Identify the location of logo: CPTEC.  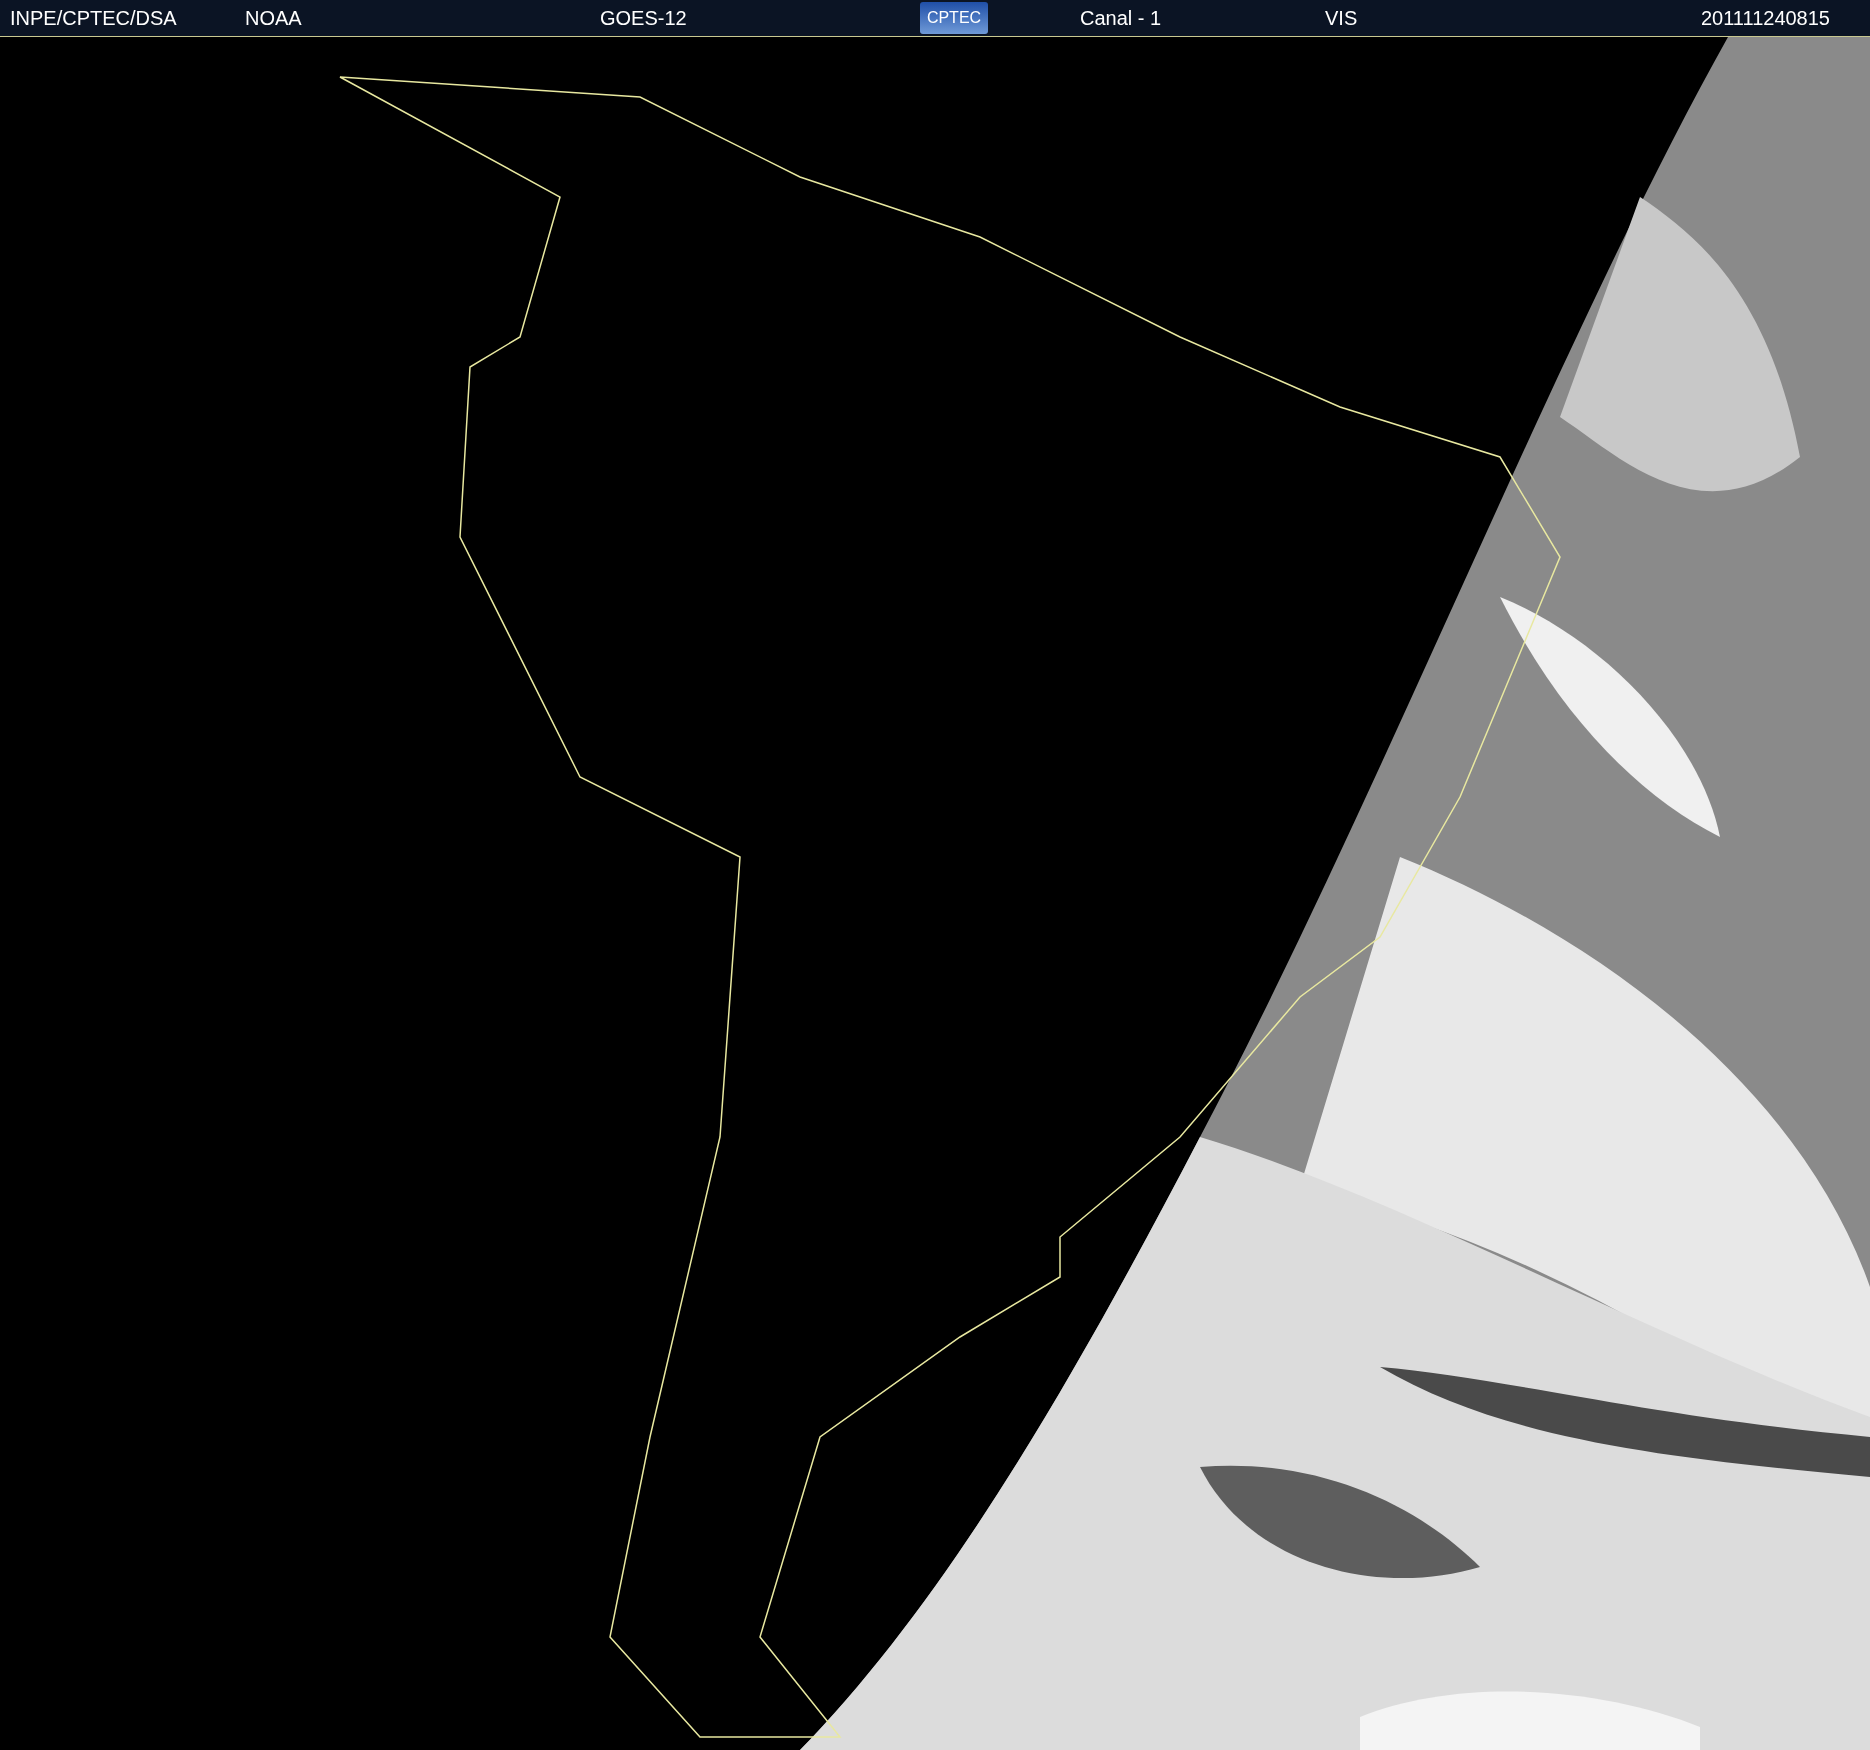
(954, 18).